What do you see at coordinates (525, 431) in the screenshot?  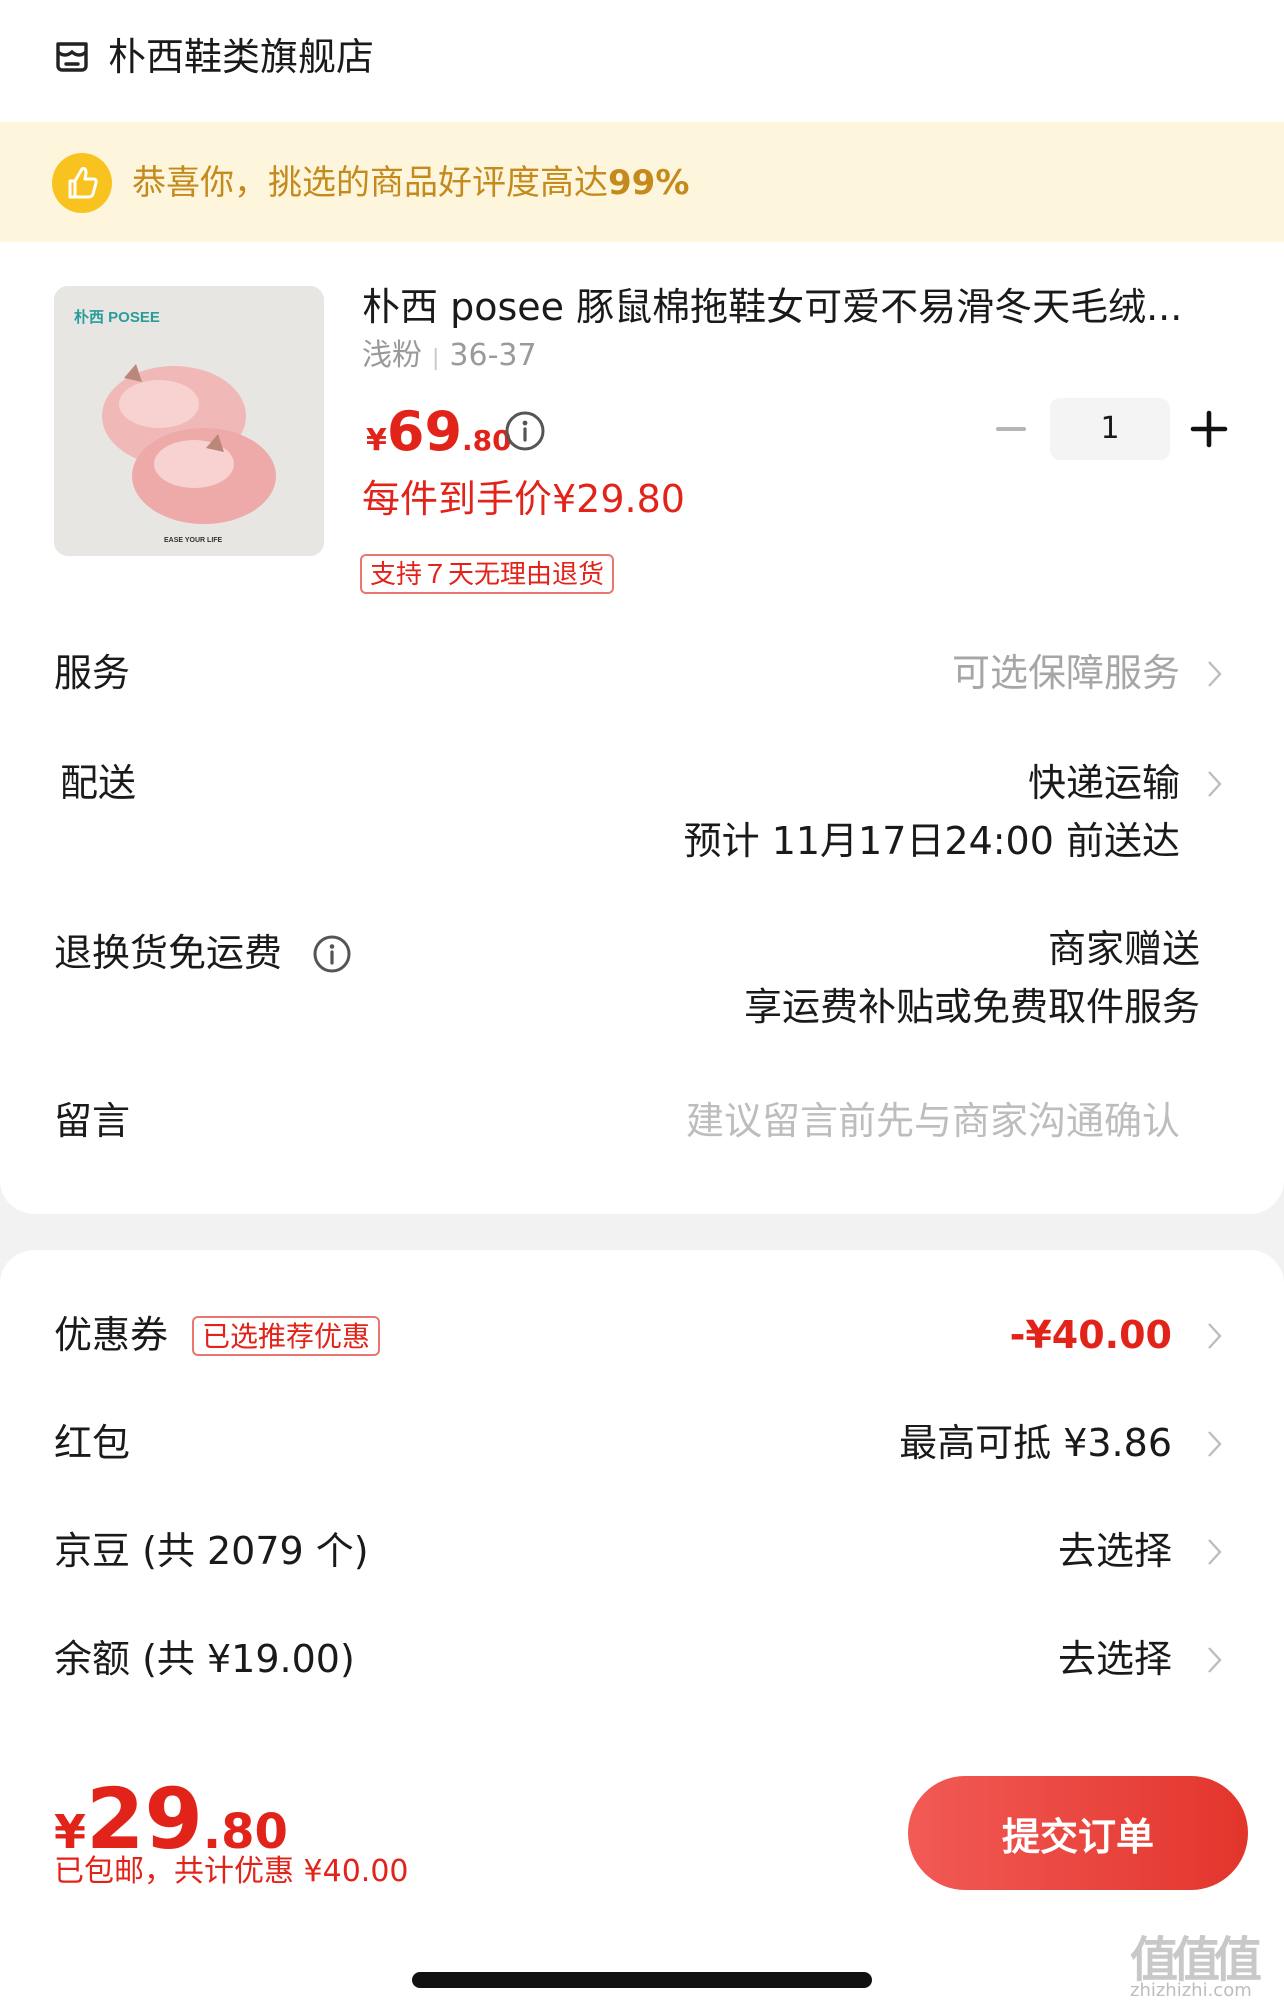 I see `price-info-icon` at bounding box center [525, 431].